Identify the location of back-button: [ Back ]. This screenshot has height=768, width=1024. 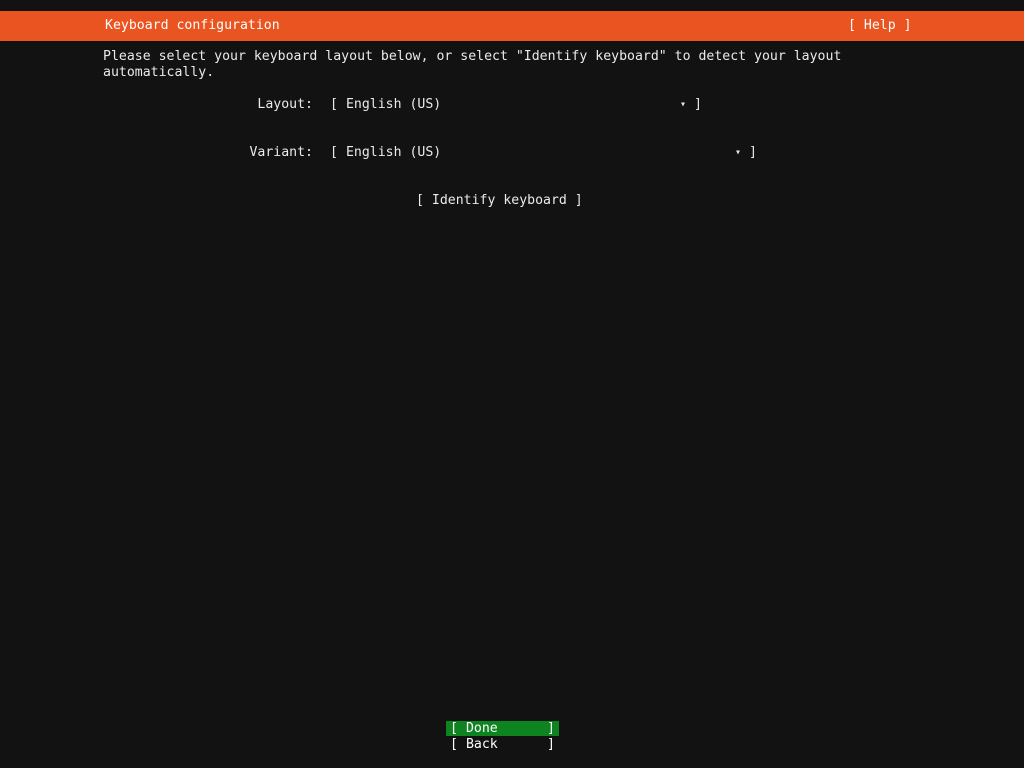
(502, 744).